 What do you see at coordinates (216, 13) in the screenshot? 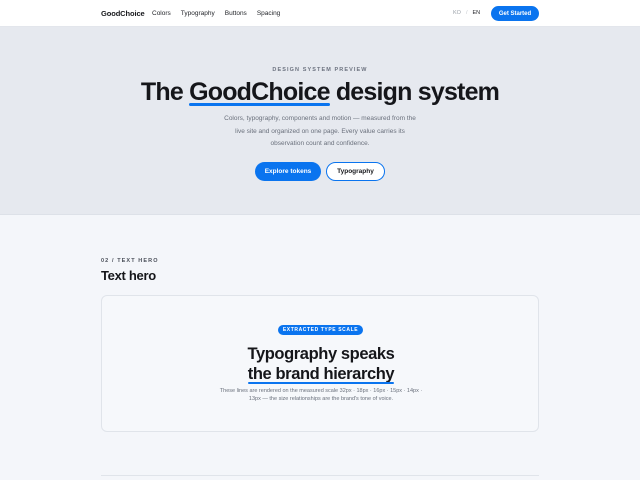
I see `nav-links: Colors Typography Buttons Spacing` at bounding box center [216, 13].